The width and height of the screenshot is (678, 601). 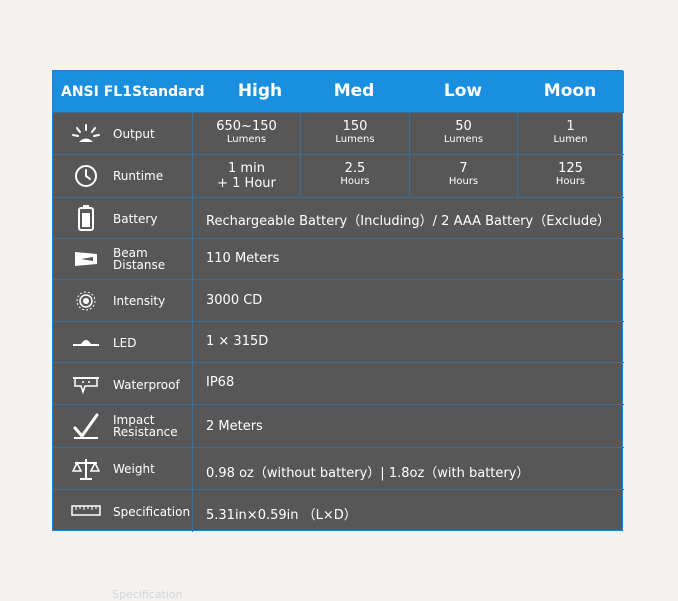 I want to click on mode-low: Low, so click(x=463, y=91).